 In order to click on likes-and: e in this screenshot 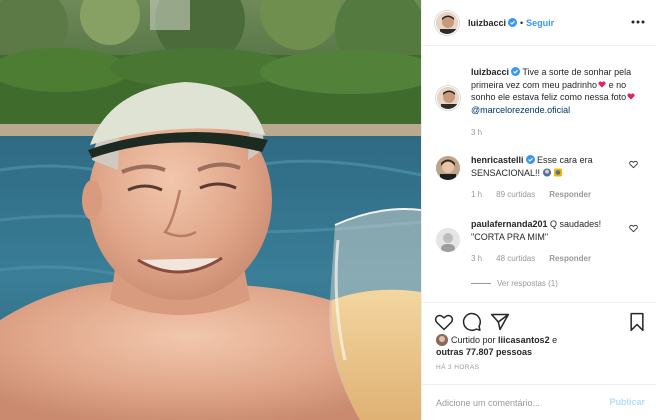, I will do `click(555, 340)`.